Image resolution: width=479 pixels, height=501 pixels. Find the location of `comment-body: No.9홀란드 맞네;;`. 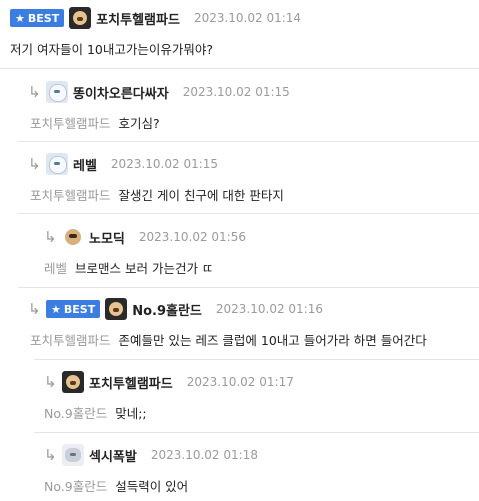

comment-body: No.9홀란드 맞네;; is located at coordinates (95, 412).